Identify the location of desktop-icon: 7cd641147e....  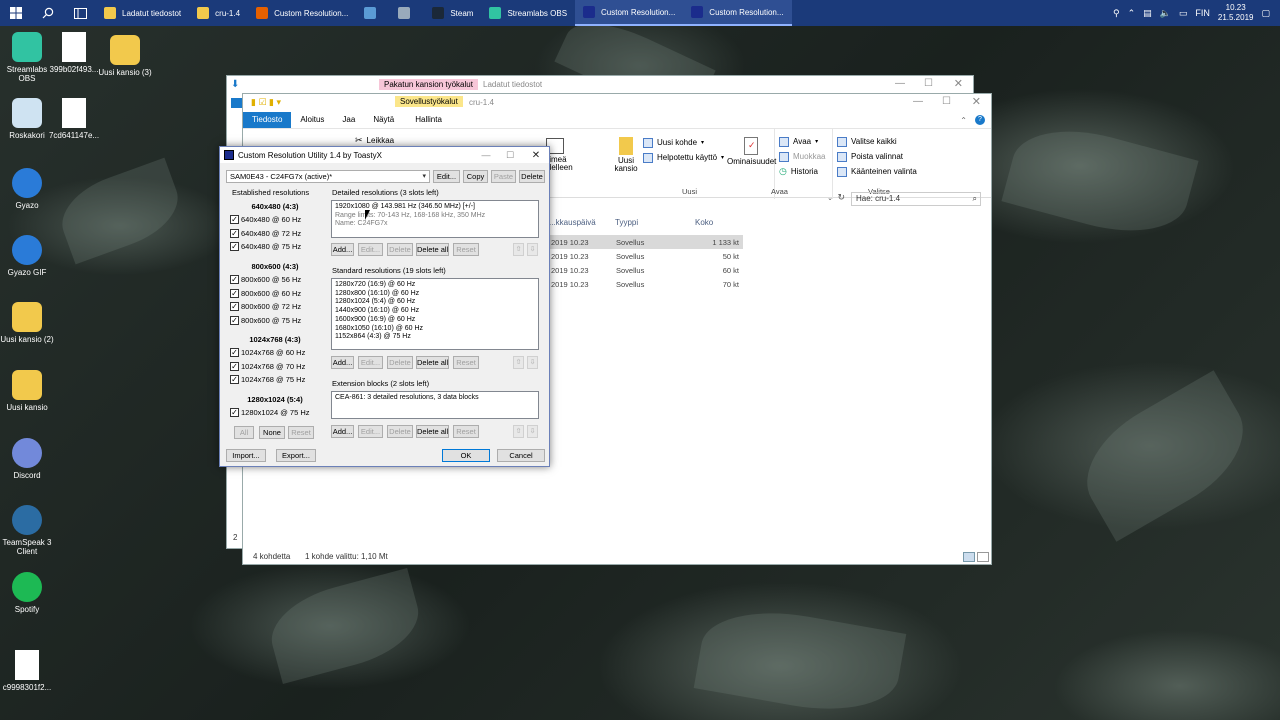
(74, 119).